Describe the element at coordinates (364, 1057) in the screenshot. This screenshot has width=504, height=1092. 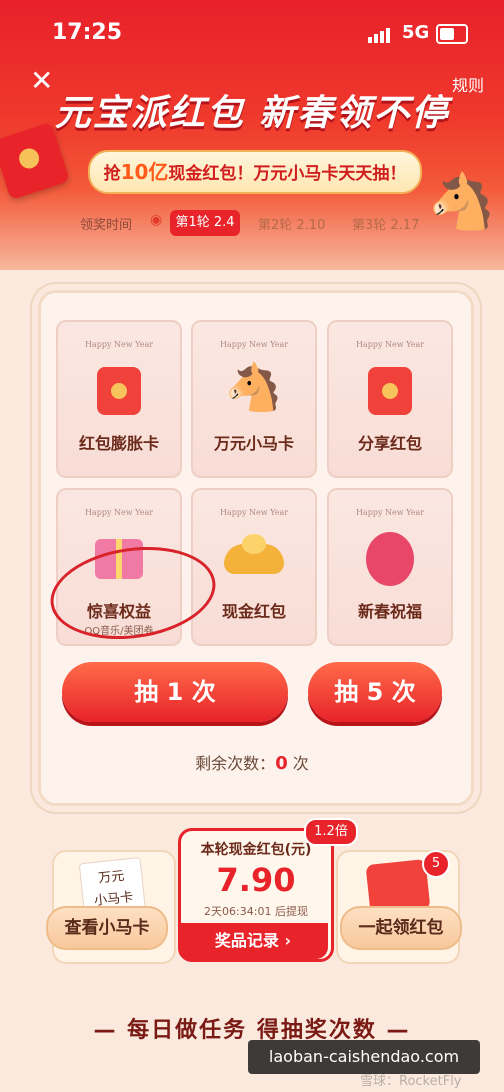
I see `site-watermark: laoban-caishendao.com` at that location.